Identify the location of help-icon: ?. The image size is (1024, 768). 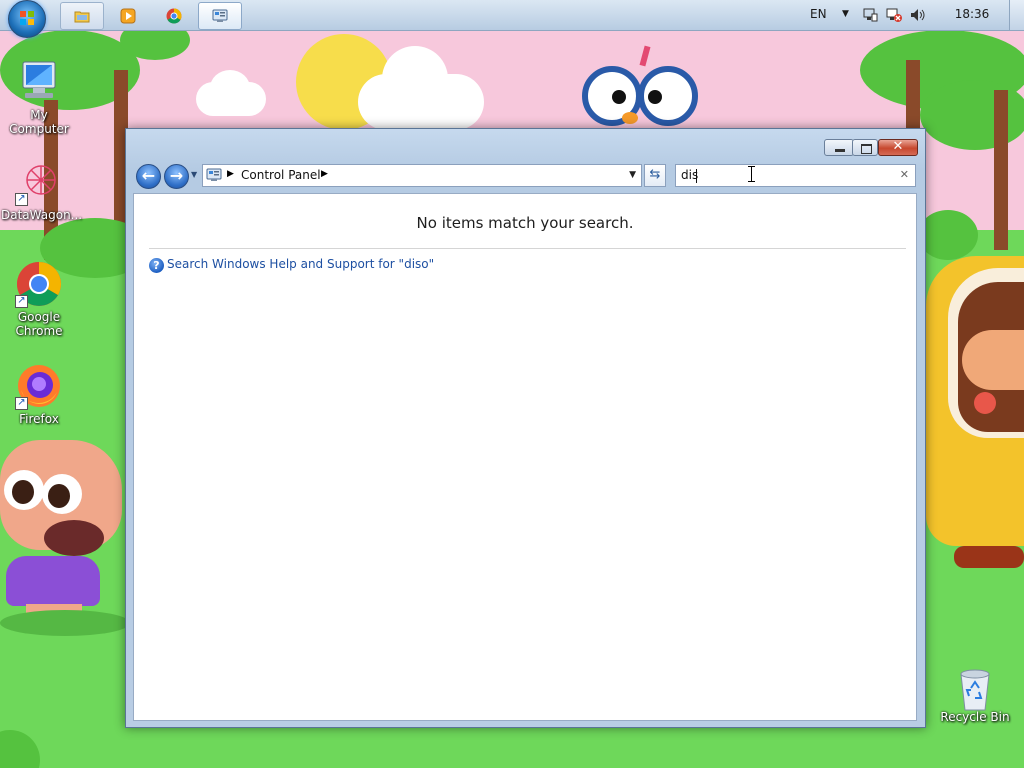
(156, 265).